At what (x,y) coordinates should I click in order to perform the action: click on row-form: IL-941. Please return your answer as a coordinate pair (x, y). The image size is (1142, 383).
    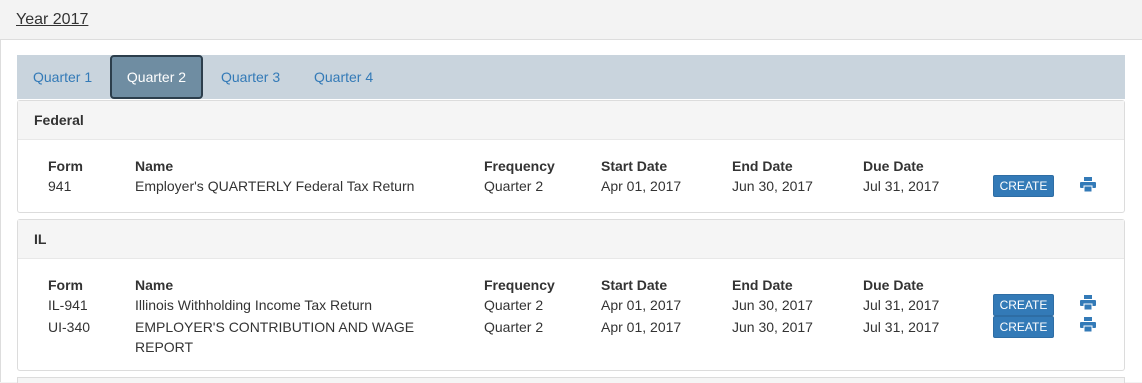
    Looking at the image, I should click on (68, 305).